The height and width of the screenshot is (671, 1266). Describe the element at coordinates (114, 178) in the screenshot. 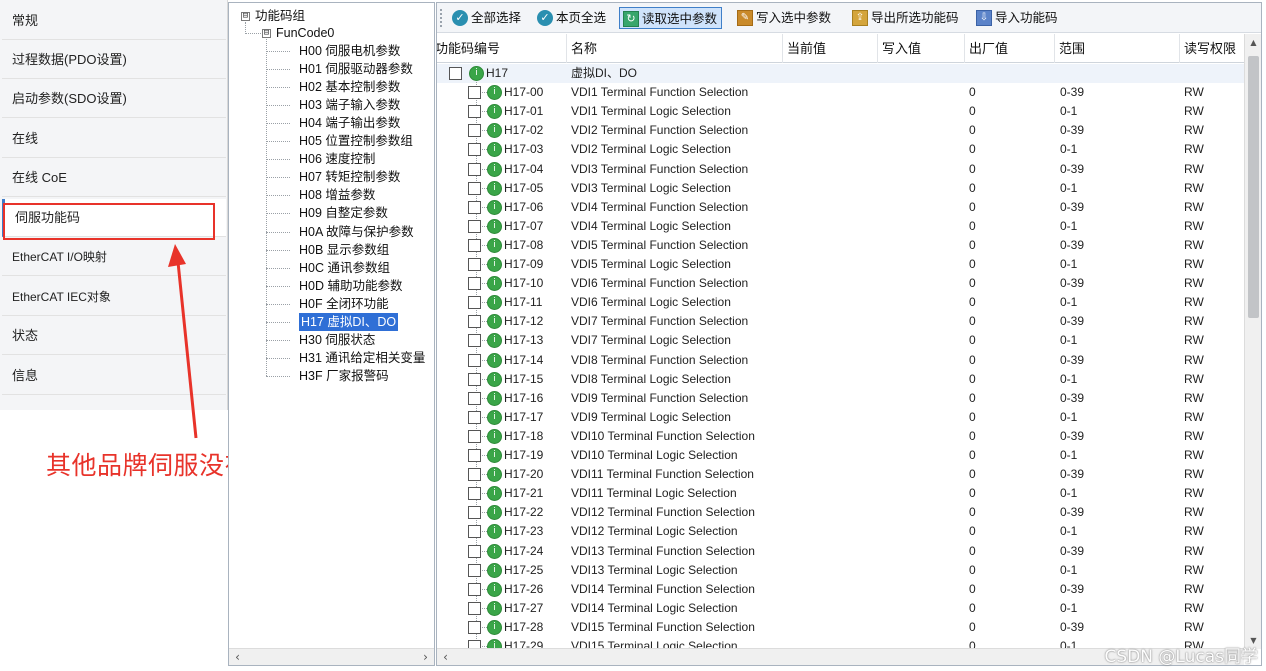

I see `nav-item-4: 在线 CoE` at that location.